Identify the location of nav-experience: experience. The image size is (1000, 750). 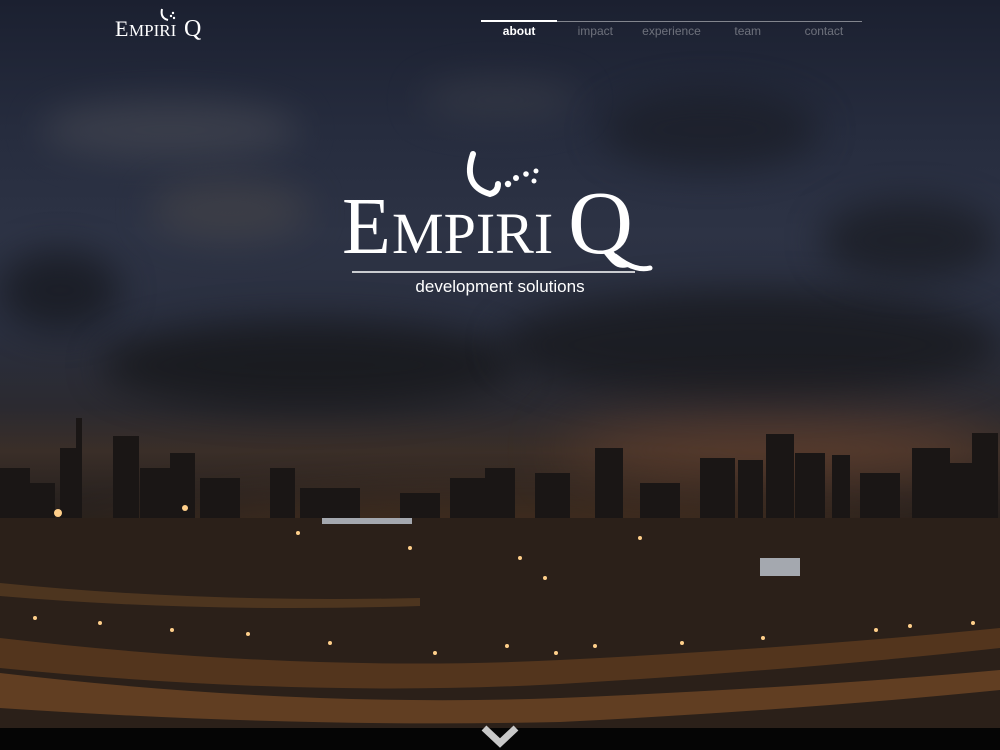
(671, 33).